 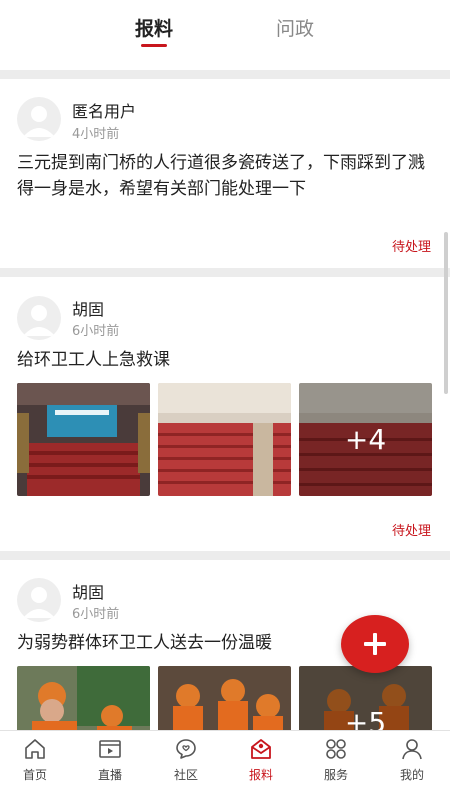 I want to click on nav-label: 直播, so click(x=109, y=775).